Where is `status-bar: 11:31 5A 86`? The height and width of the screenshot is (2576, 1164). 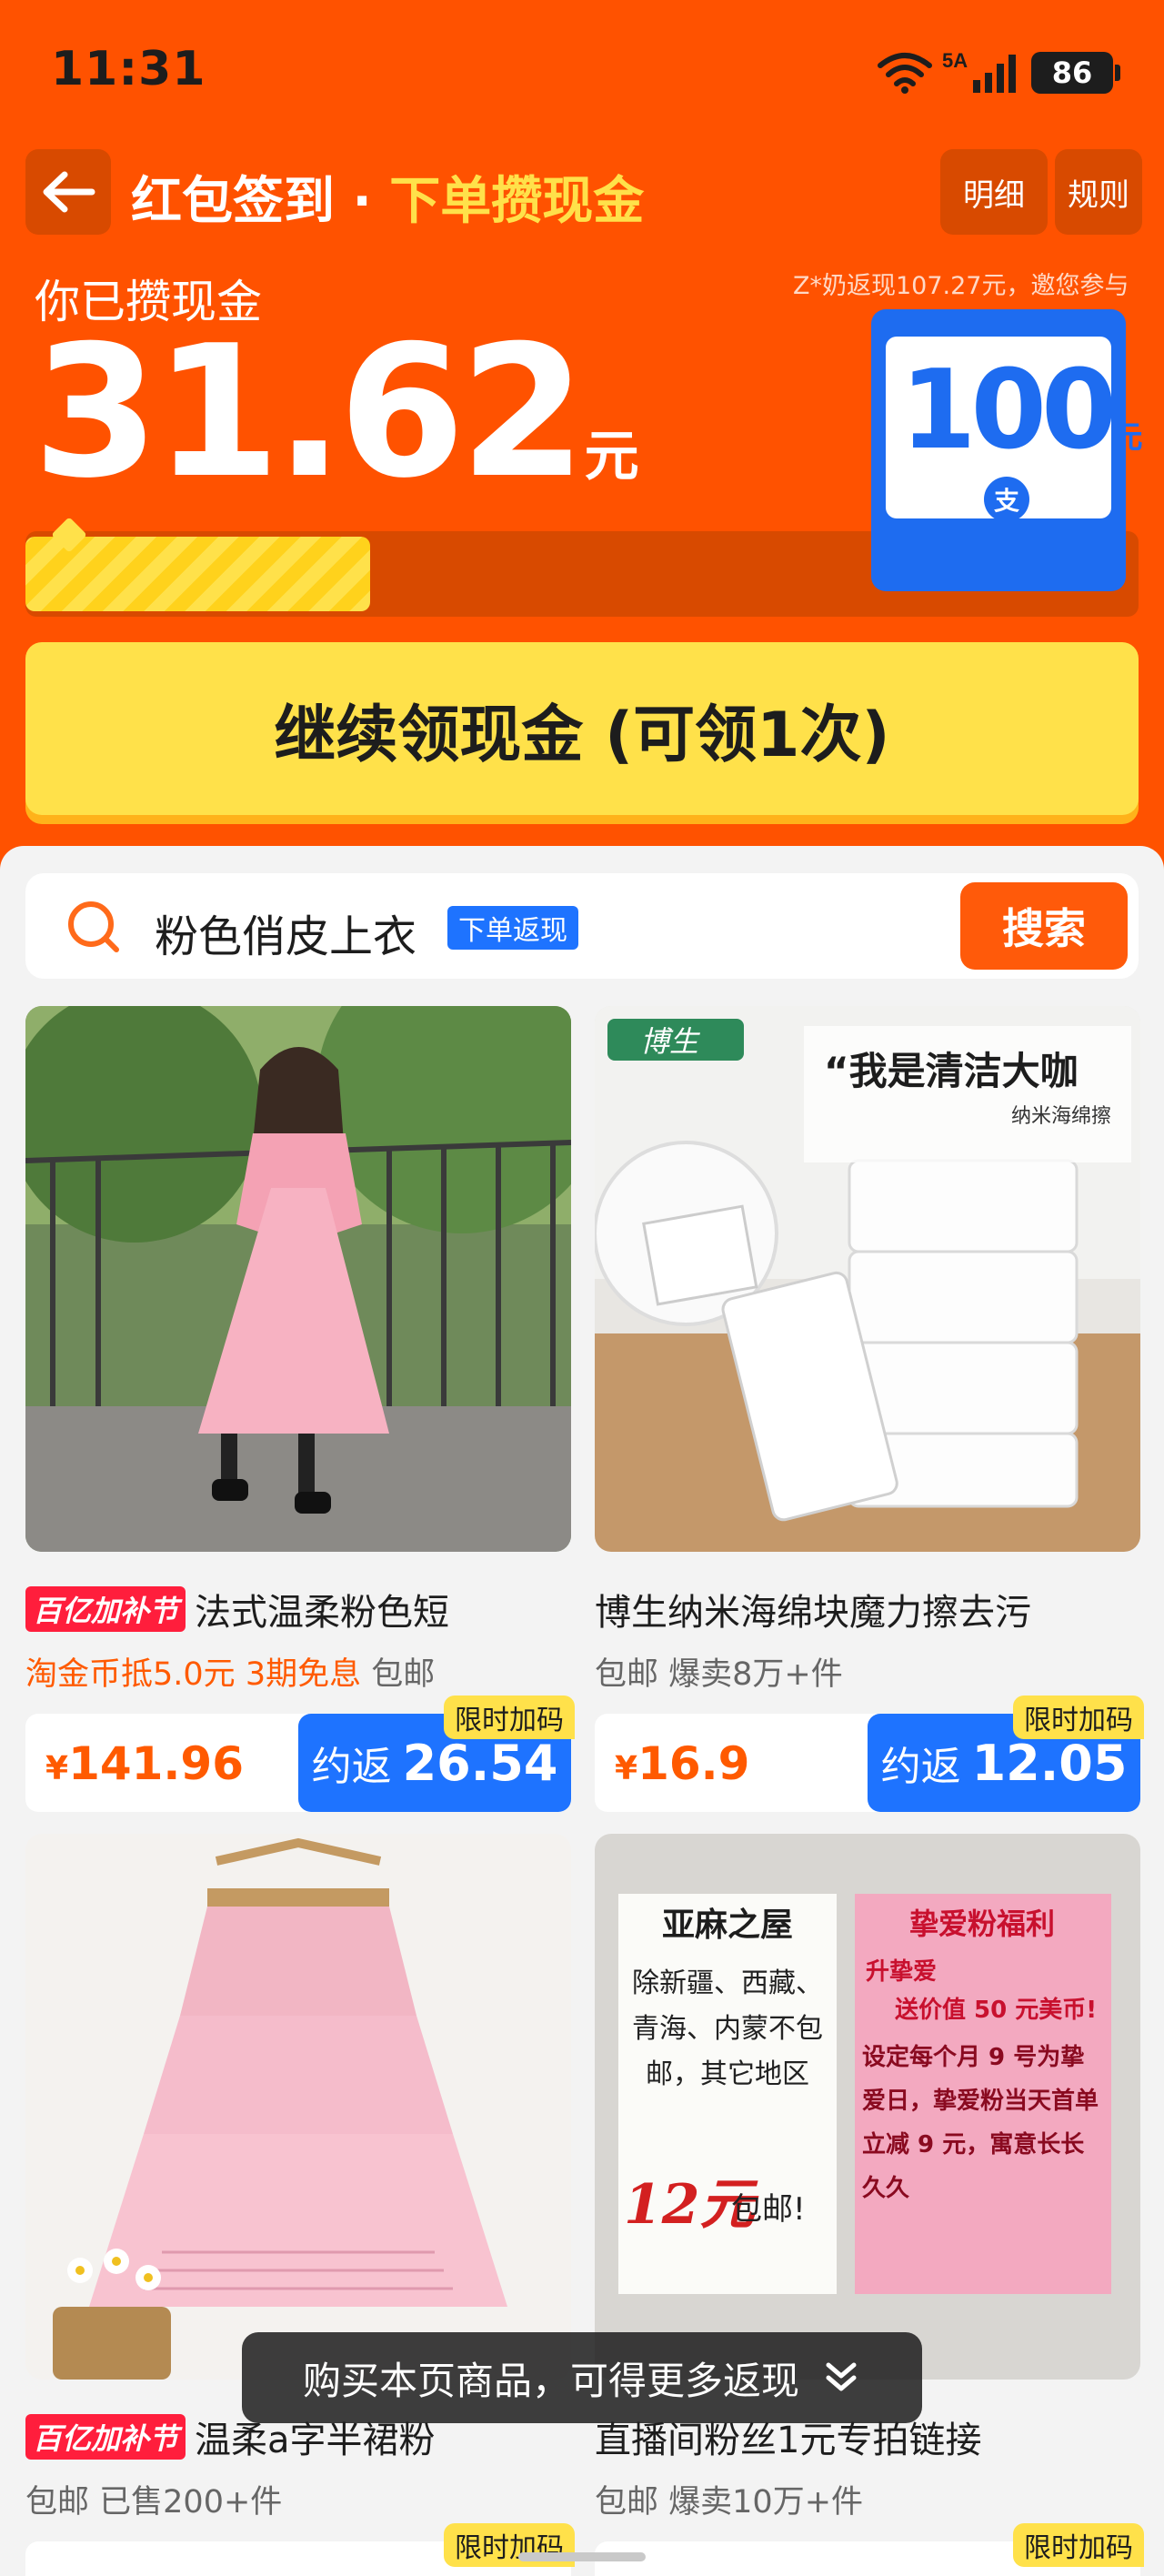
status-bar: 11:31 5A 86 is located at coordinates (582, 68).